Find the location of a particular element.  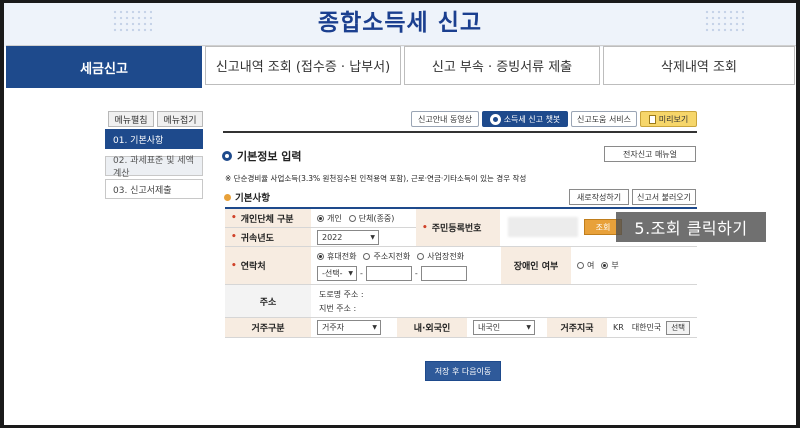

year-select: 2022 ▼ is located at coordinates (348, 237).